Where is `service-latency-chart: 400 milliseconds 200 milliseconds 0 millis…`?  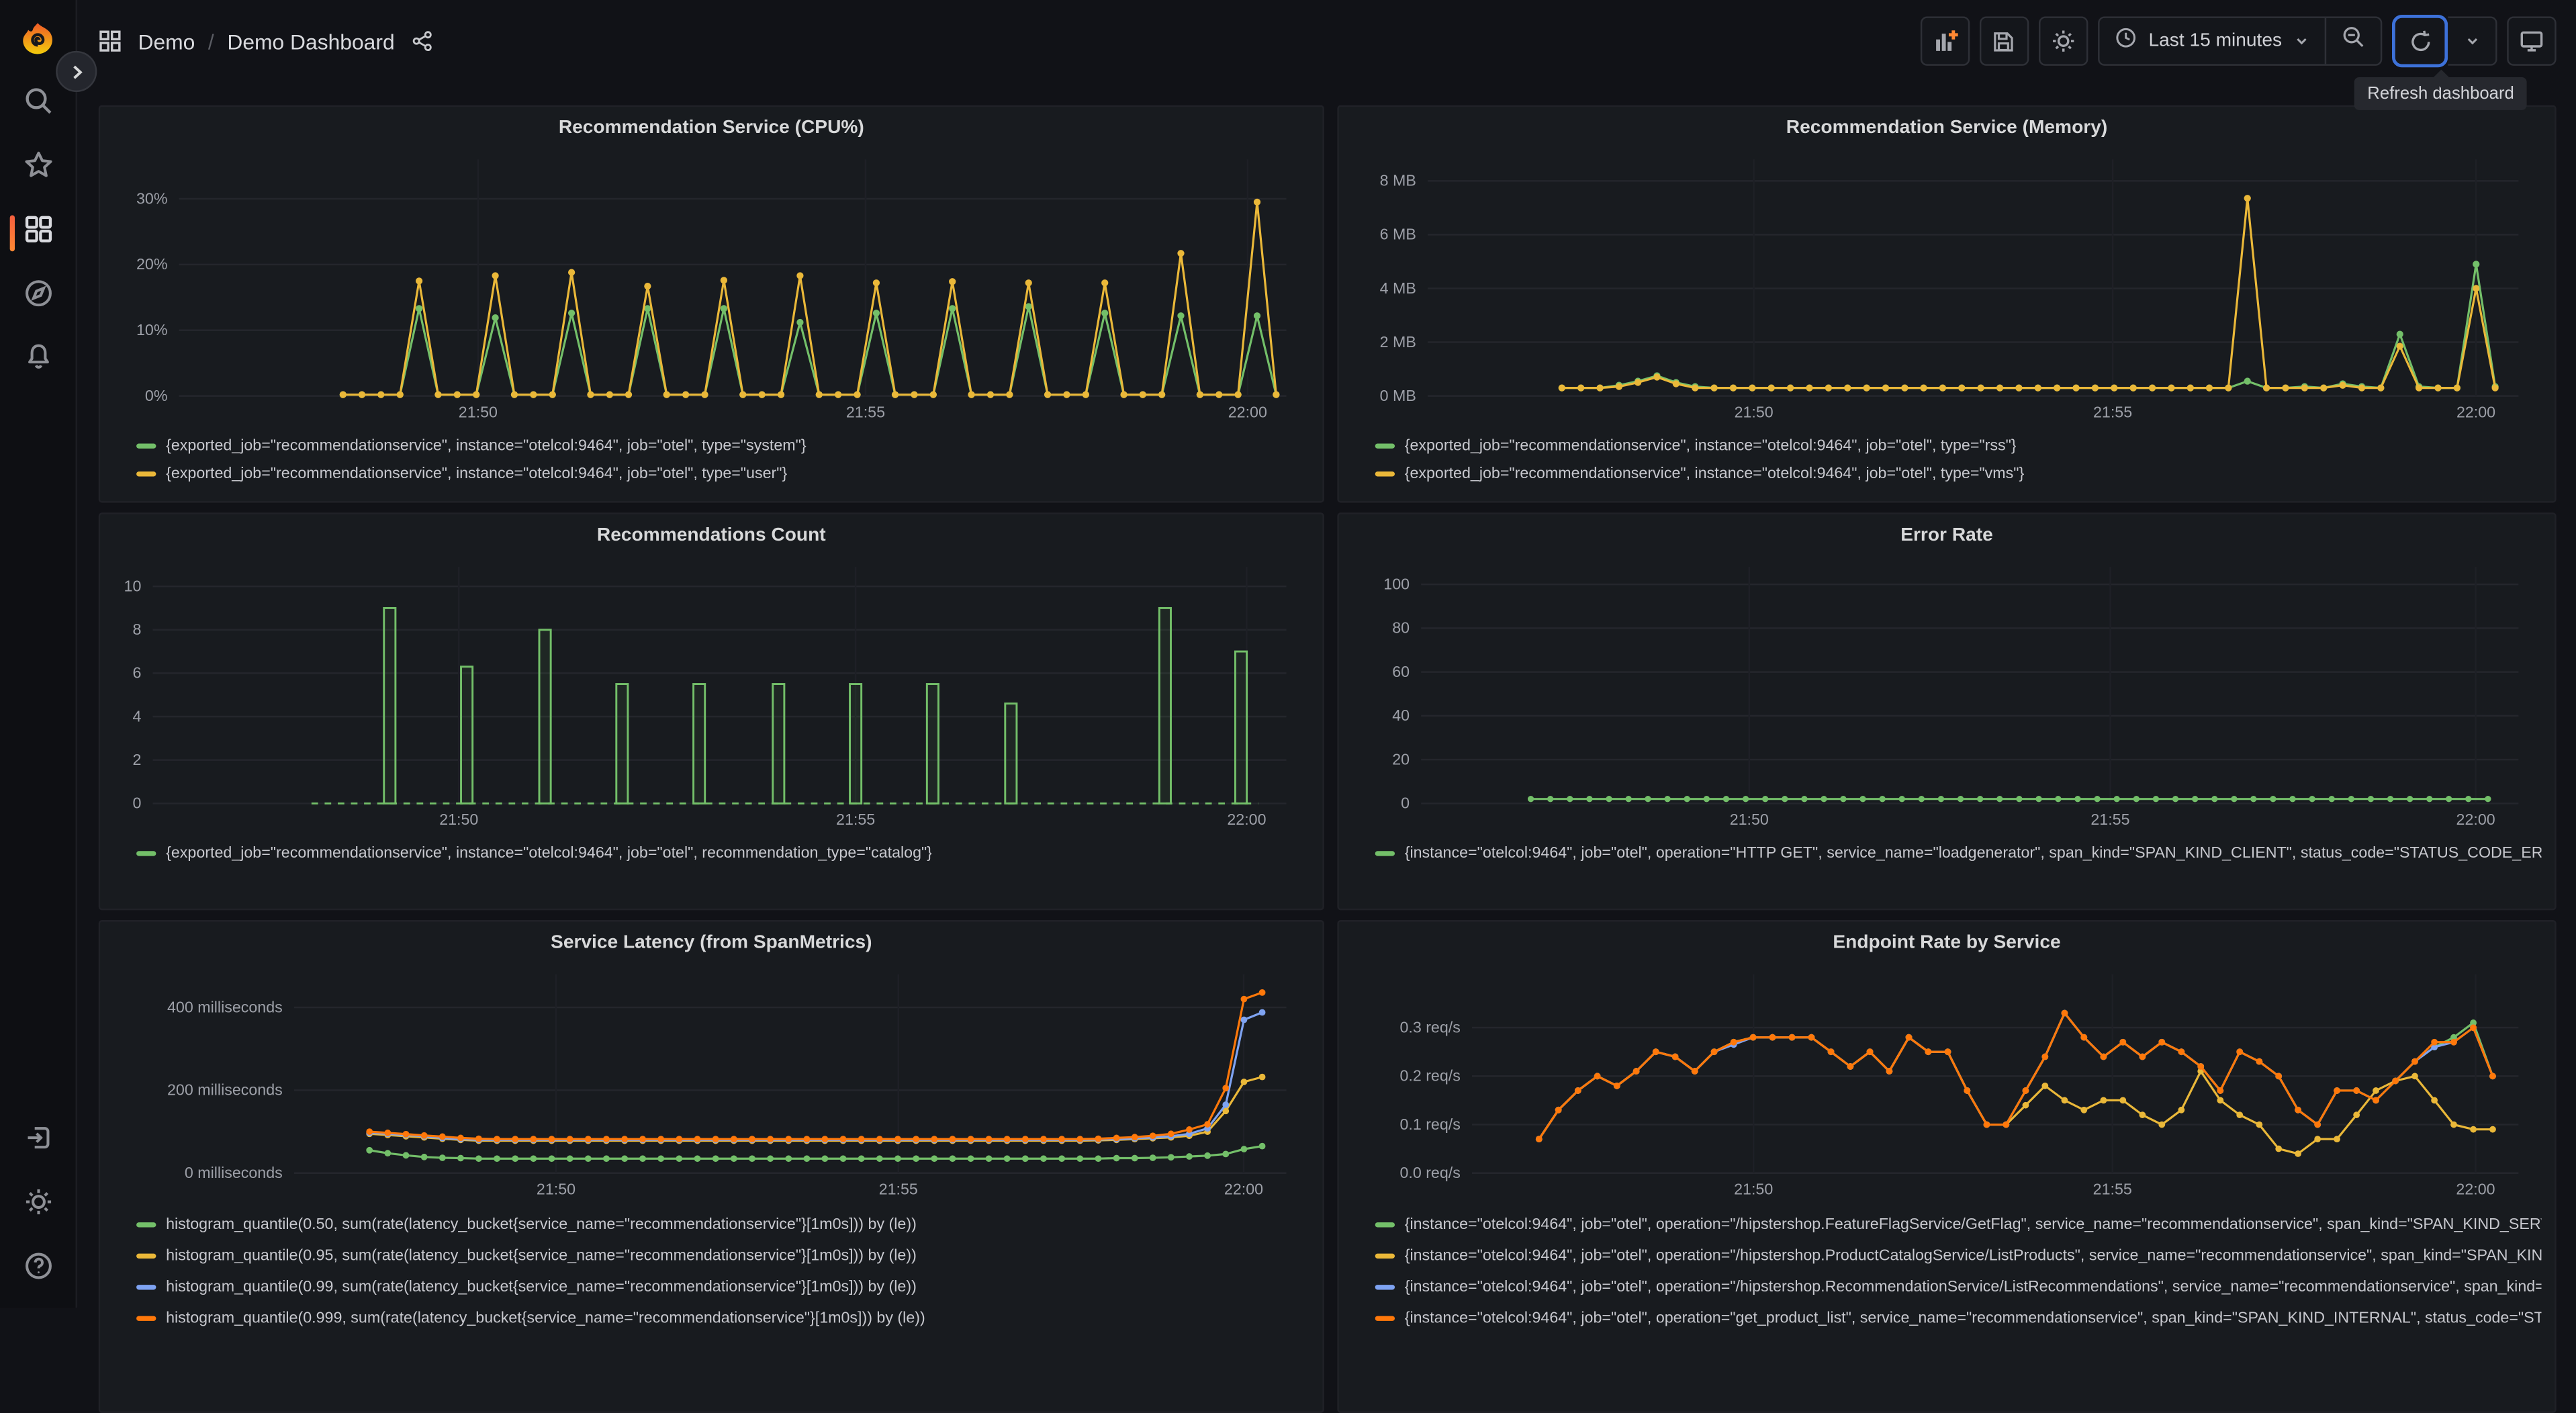 service-latency-chart: 400 milliseconds 200 milliseconds 0 millis… is located at coordinates (711, 1083).